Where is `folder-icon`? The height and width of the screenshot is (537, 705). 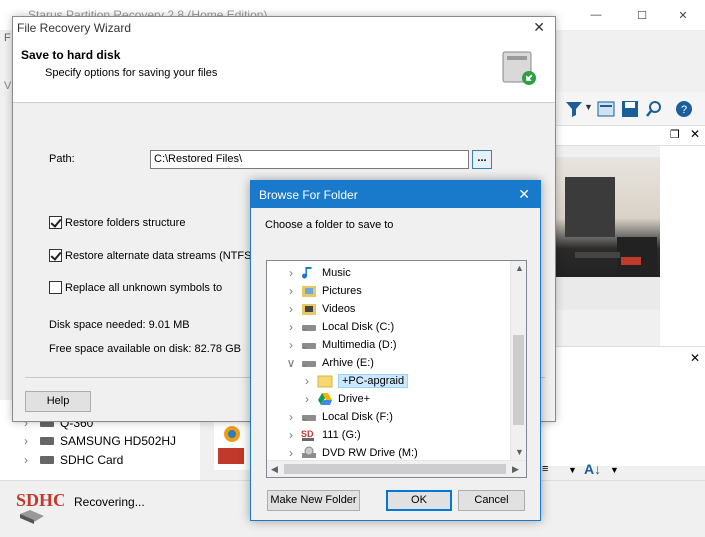
folder-icon is located at coordinates (325, 381).